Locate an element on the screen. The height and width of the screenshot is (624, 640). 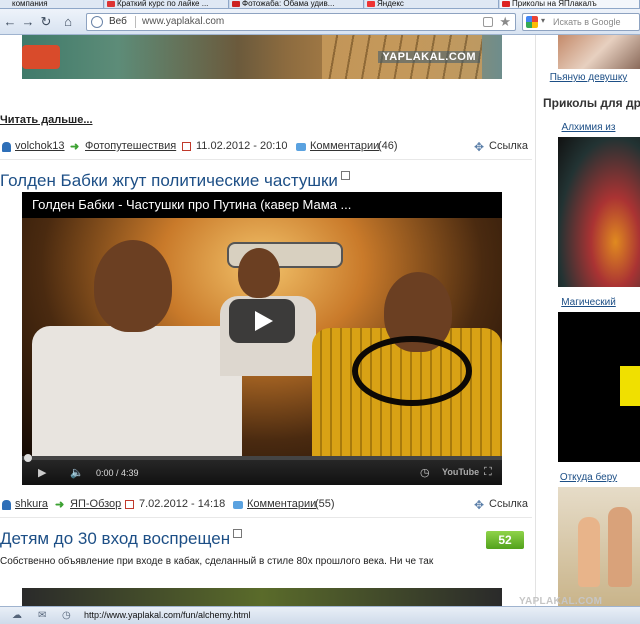
google-icon is located at coordinates (532, 22).